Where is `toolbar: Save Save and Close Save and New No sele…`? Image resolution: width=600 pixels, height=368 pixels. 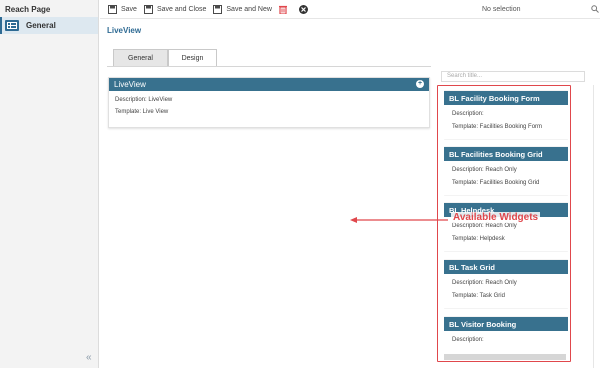 toolbar: Save Save and Close Save and New No sele… is located at coordinates (350, 9).